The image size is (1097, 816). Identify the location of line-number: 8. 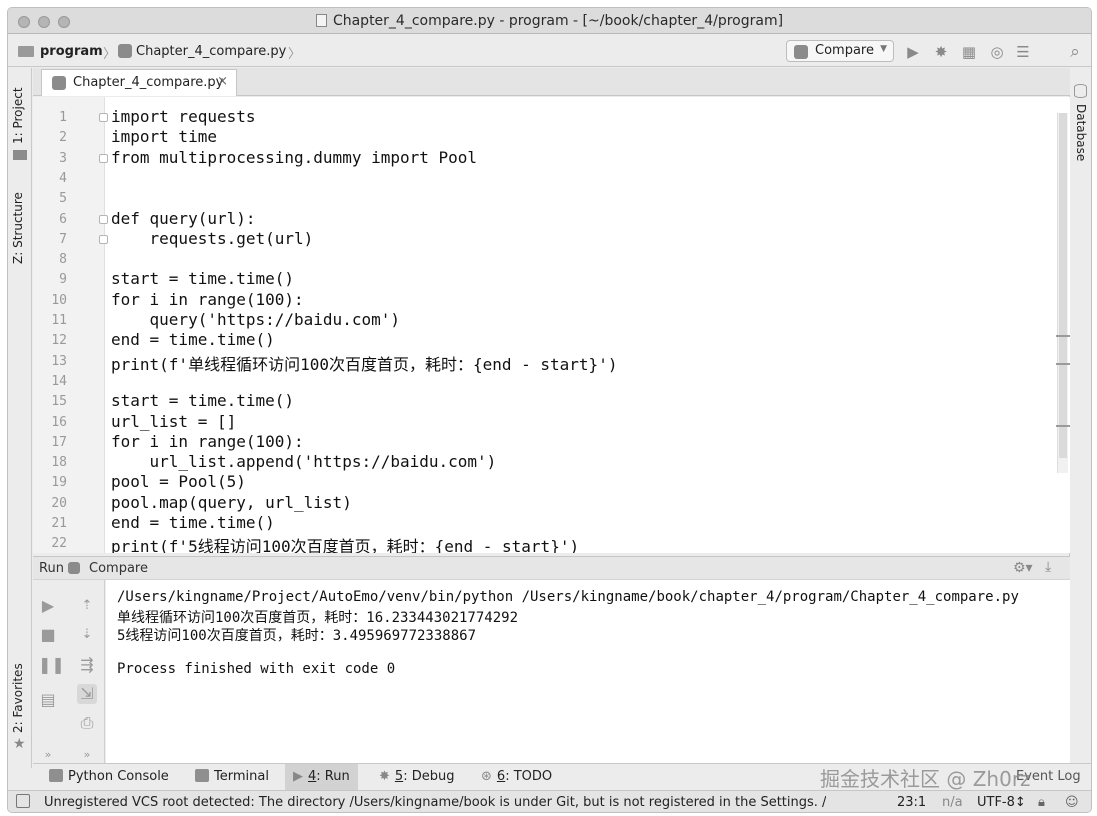
(63, 260).